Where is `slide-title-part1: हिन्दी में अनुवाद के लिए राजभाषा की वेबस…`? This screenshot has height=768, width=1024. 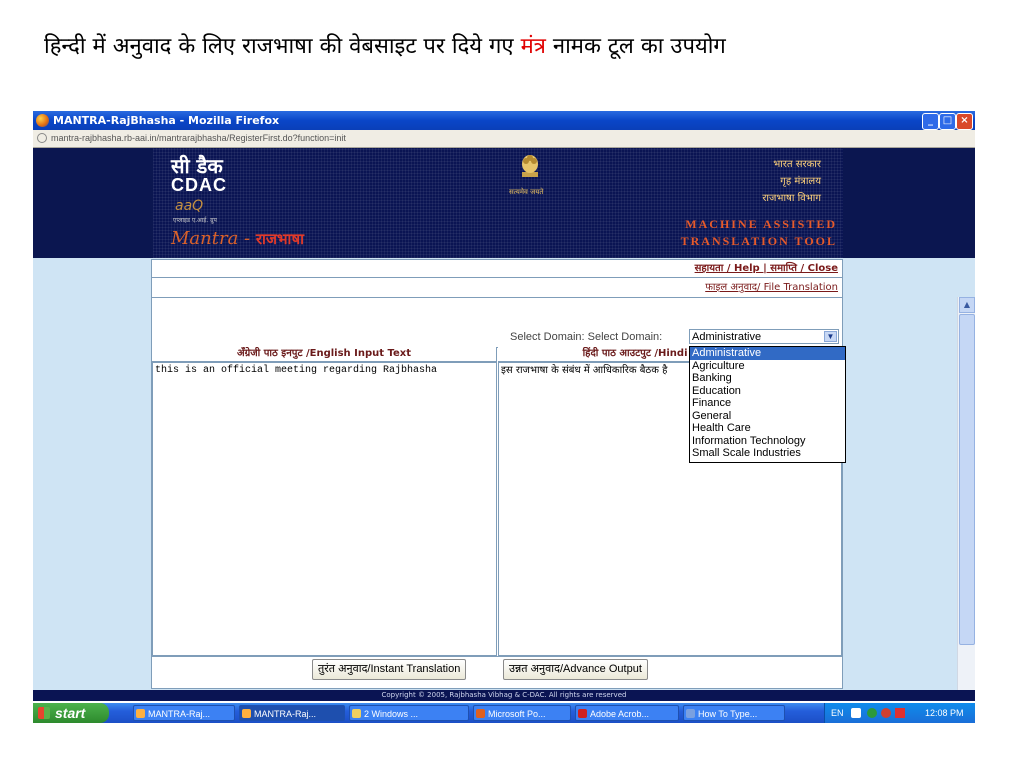 slide-title-part1: हिन्दी में अनुवाद के लिए राजभाषा की वेबस… is located at coordinates (282, 46).